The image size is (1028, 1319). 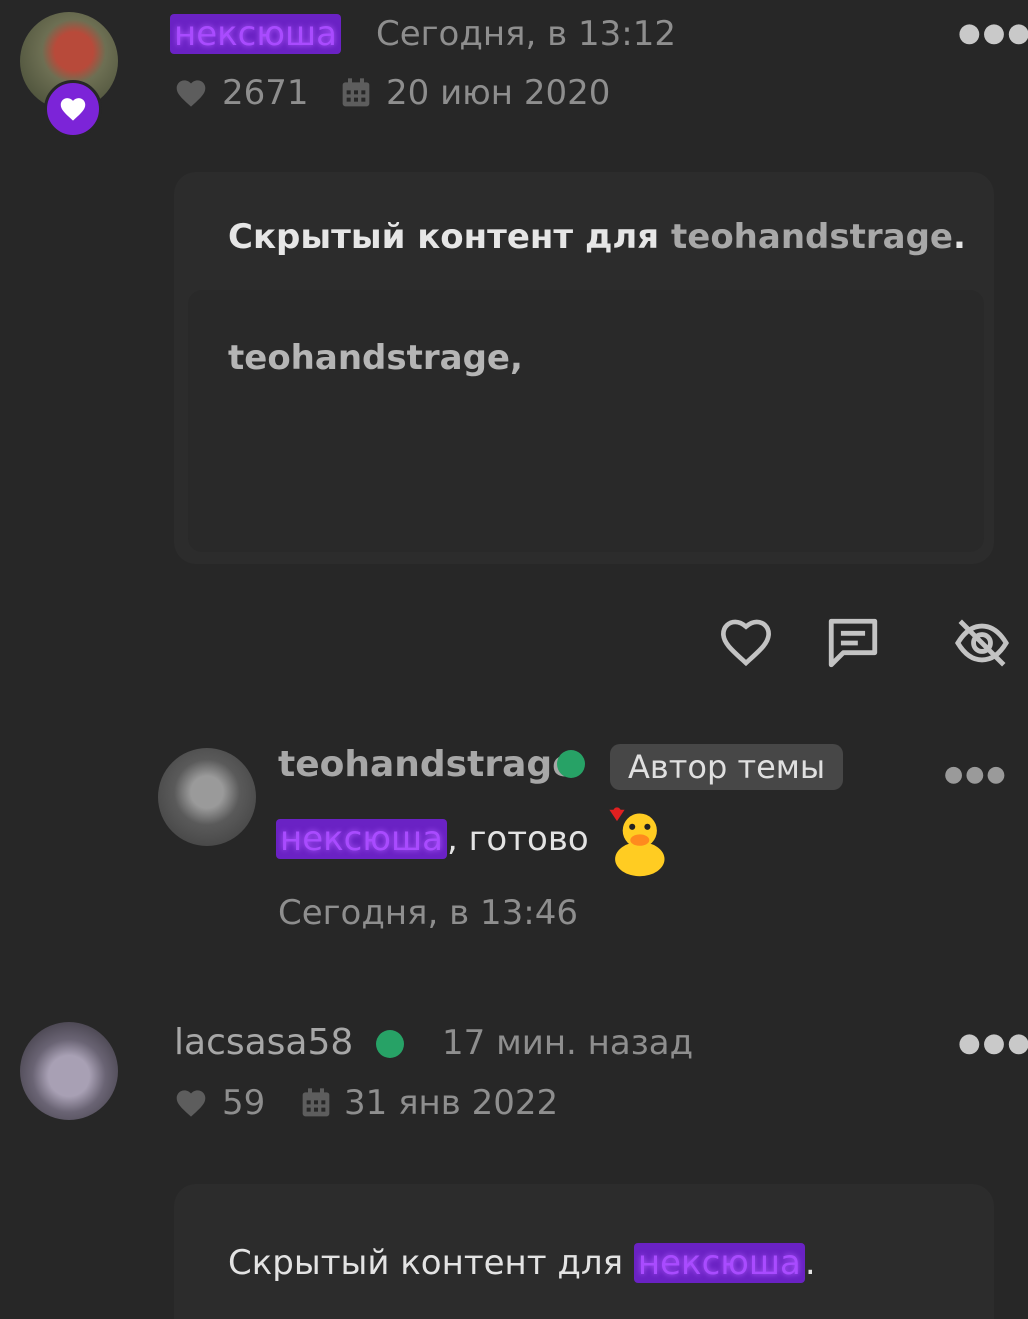 I want to click on username: нексюша, so click(x=255, y=34).